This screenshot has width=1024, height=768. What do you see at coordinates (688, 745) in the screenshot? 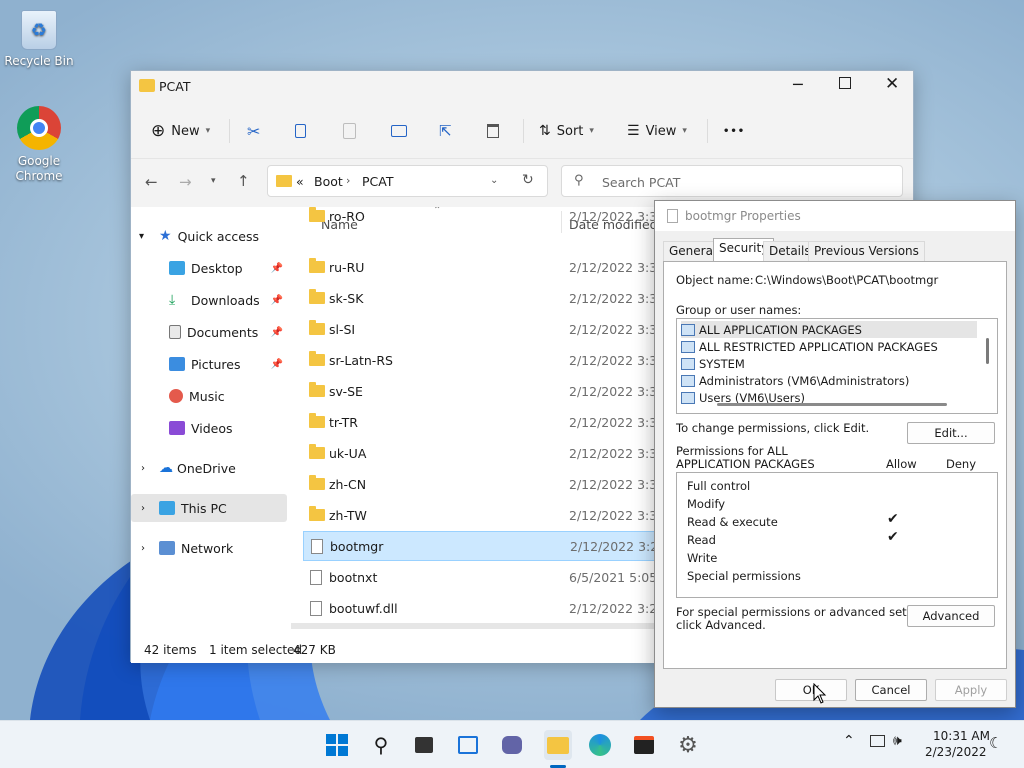
I see `settings-button: ⚙` at bounding box center [688, 745].